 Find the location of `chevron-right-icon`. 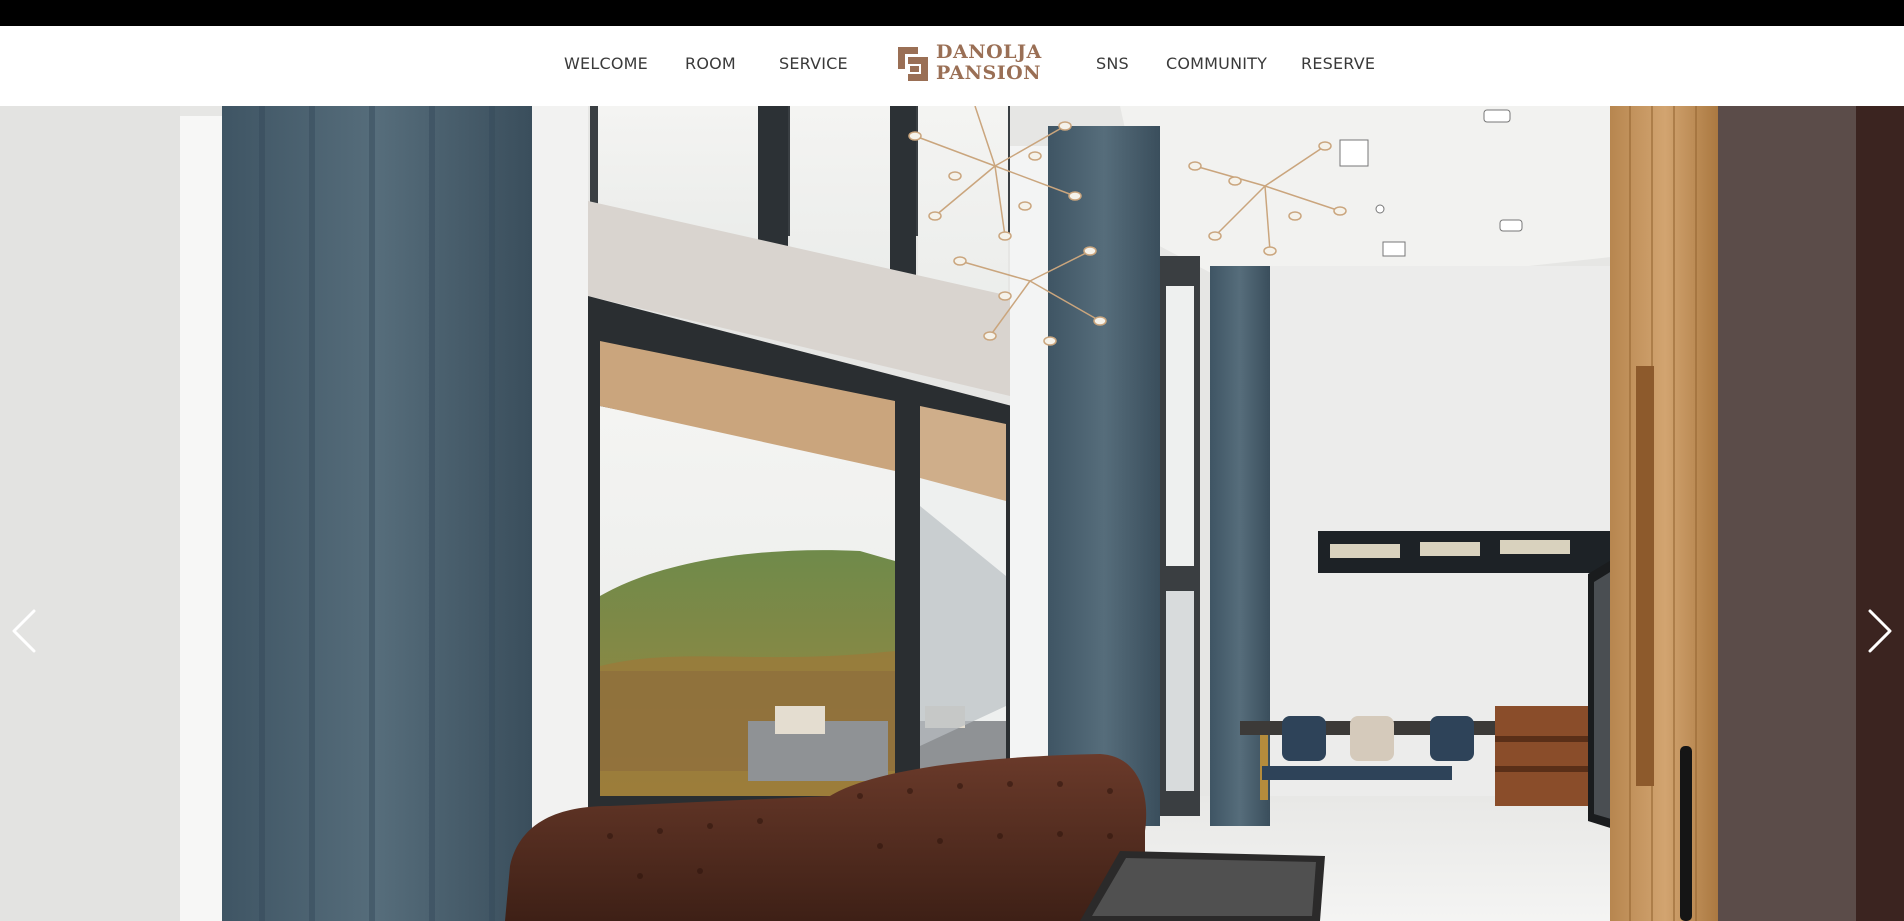

chevron-right-icon is located at coordinates (1880, 631).